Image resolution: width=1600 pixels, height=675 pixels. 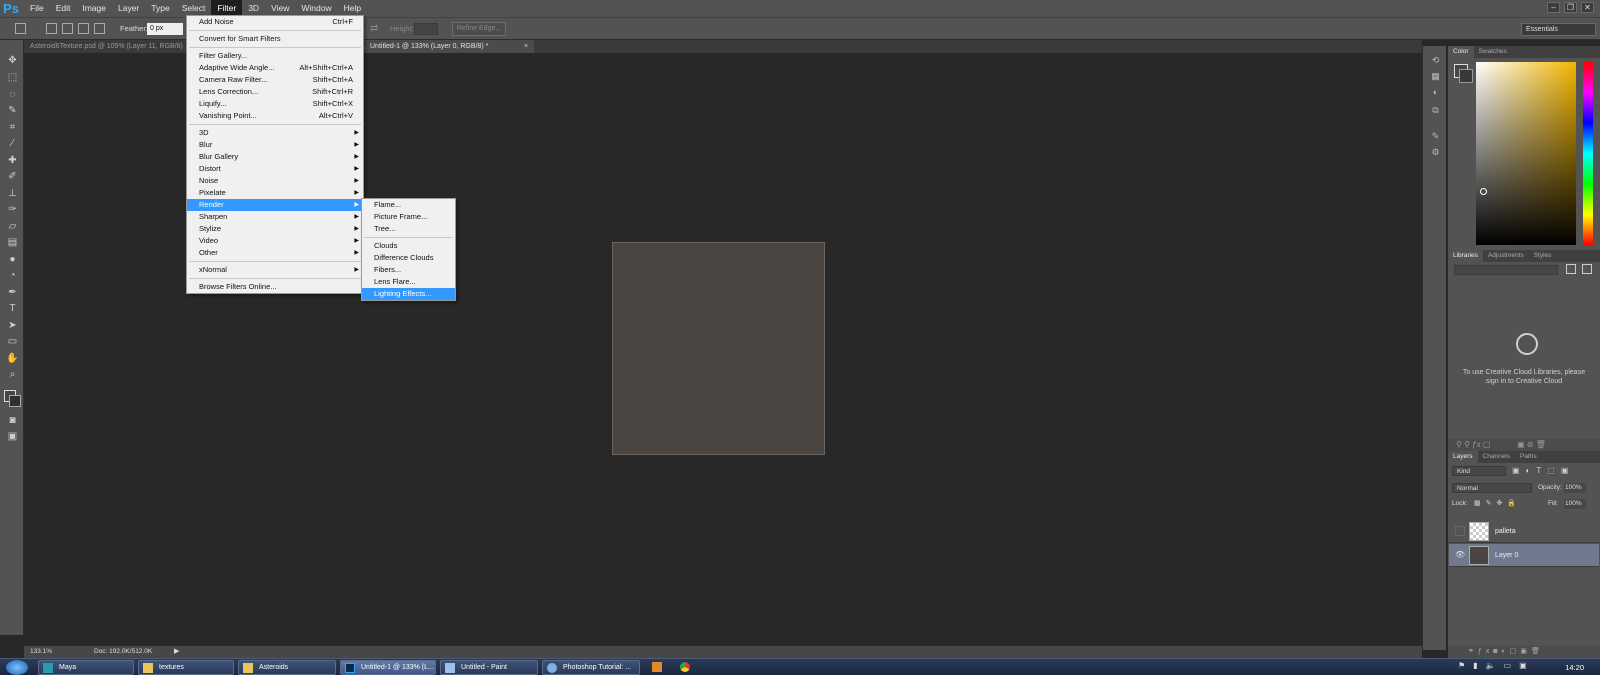 What do you see at coordinates (1506, 256) in the screenshot?
I see `tab-adjustments: Adjustments` at bounding box center [1506, 256].